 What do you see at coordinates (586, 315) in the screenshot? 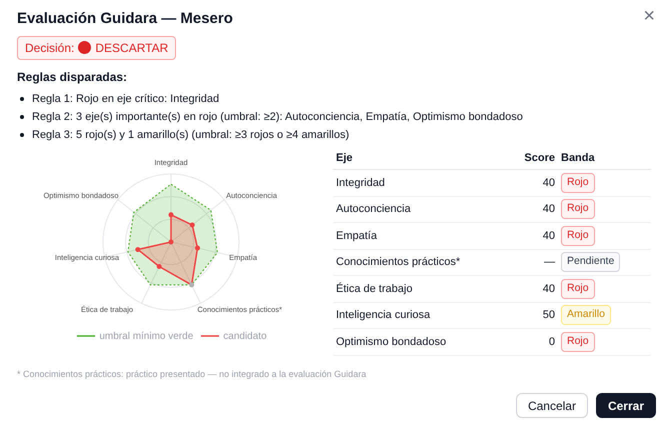
I see `band-tag: Amarillo` at bounding box center [586, 315].